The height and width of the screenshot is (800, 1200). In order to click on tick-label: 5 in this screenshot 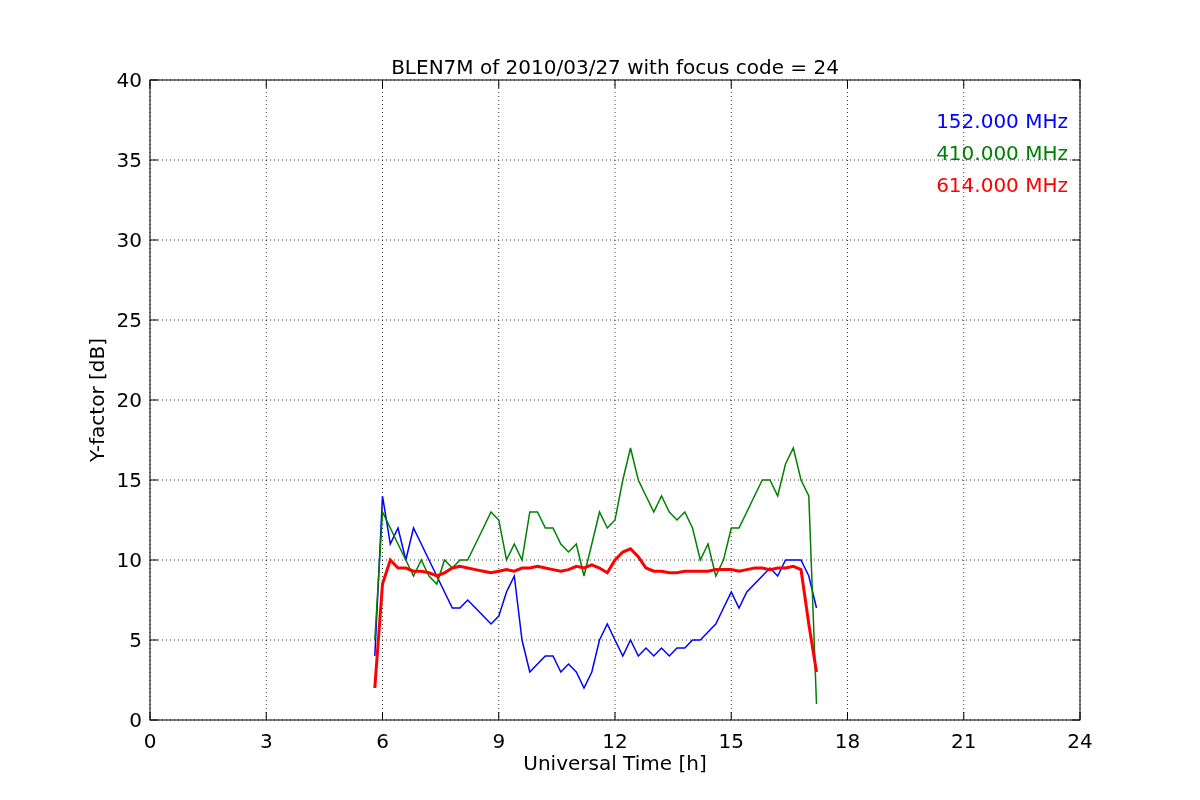, I will do `click(135, 640)`.